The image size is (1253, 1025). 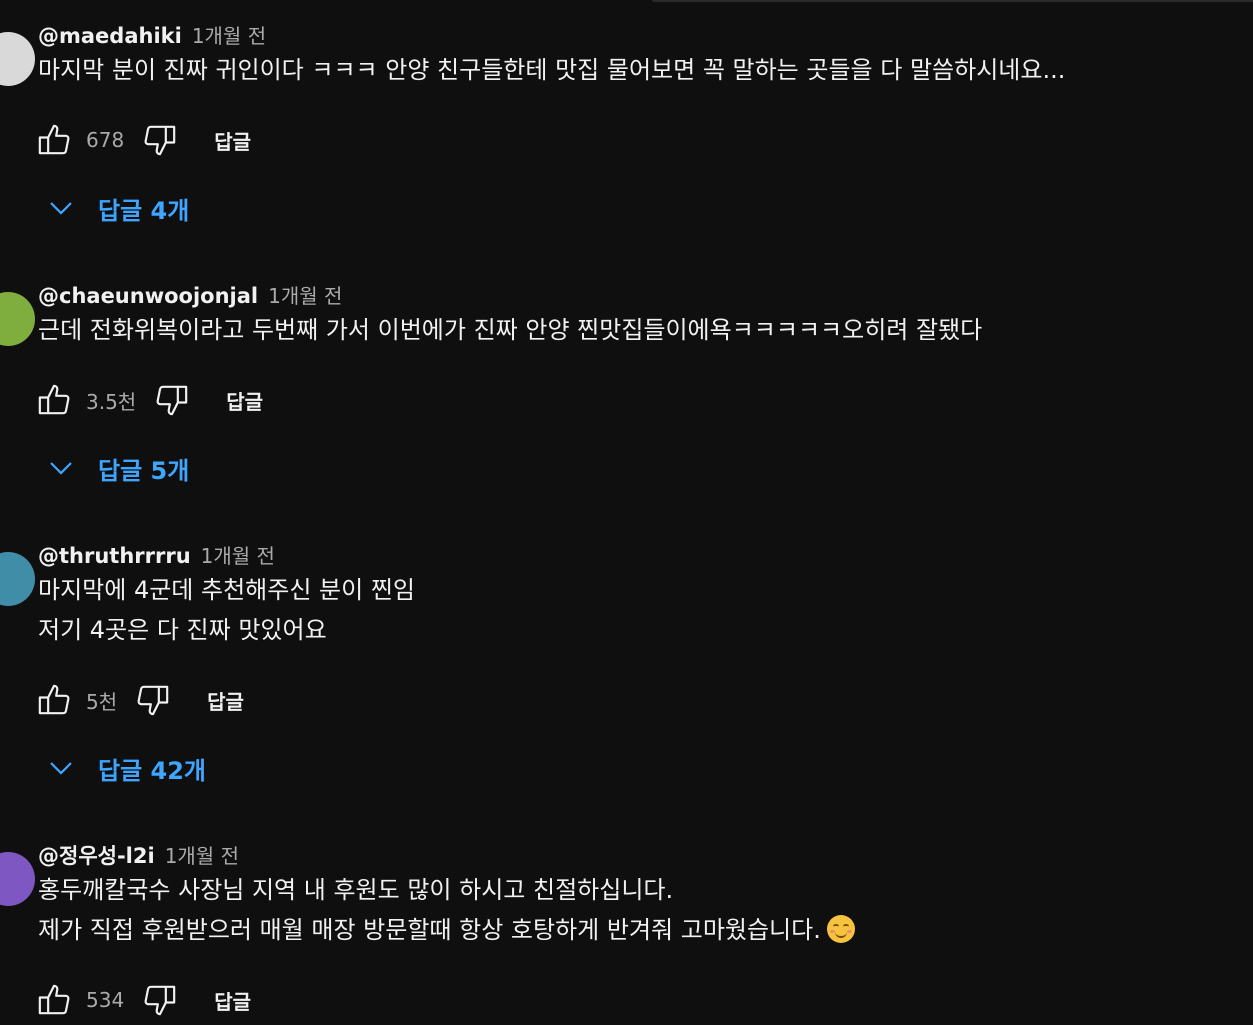 What do you see at coordinates (152, 768) in the screenshot?
I see `replies-count-label: 답글 42개` at bounding box center [152, 768].